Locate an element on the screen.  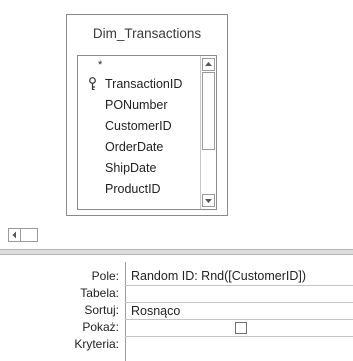
criteria-cell is located at coordinates (239, 344).